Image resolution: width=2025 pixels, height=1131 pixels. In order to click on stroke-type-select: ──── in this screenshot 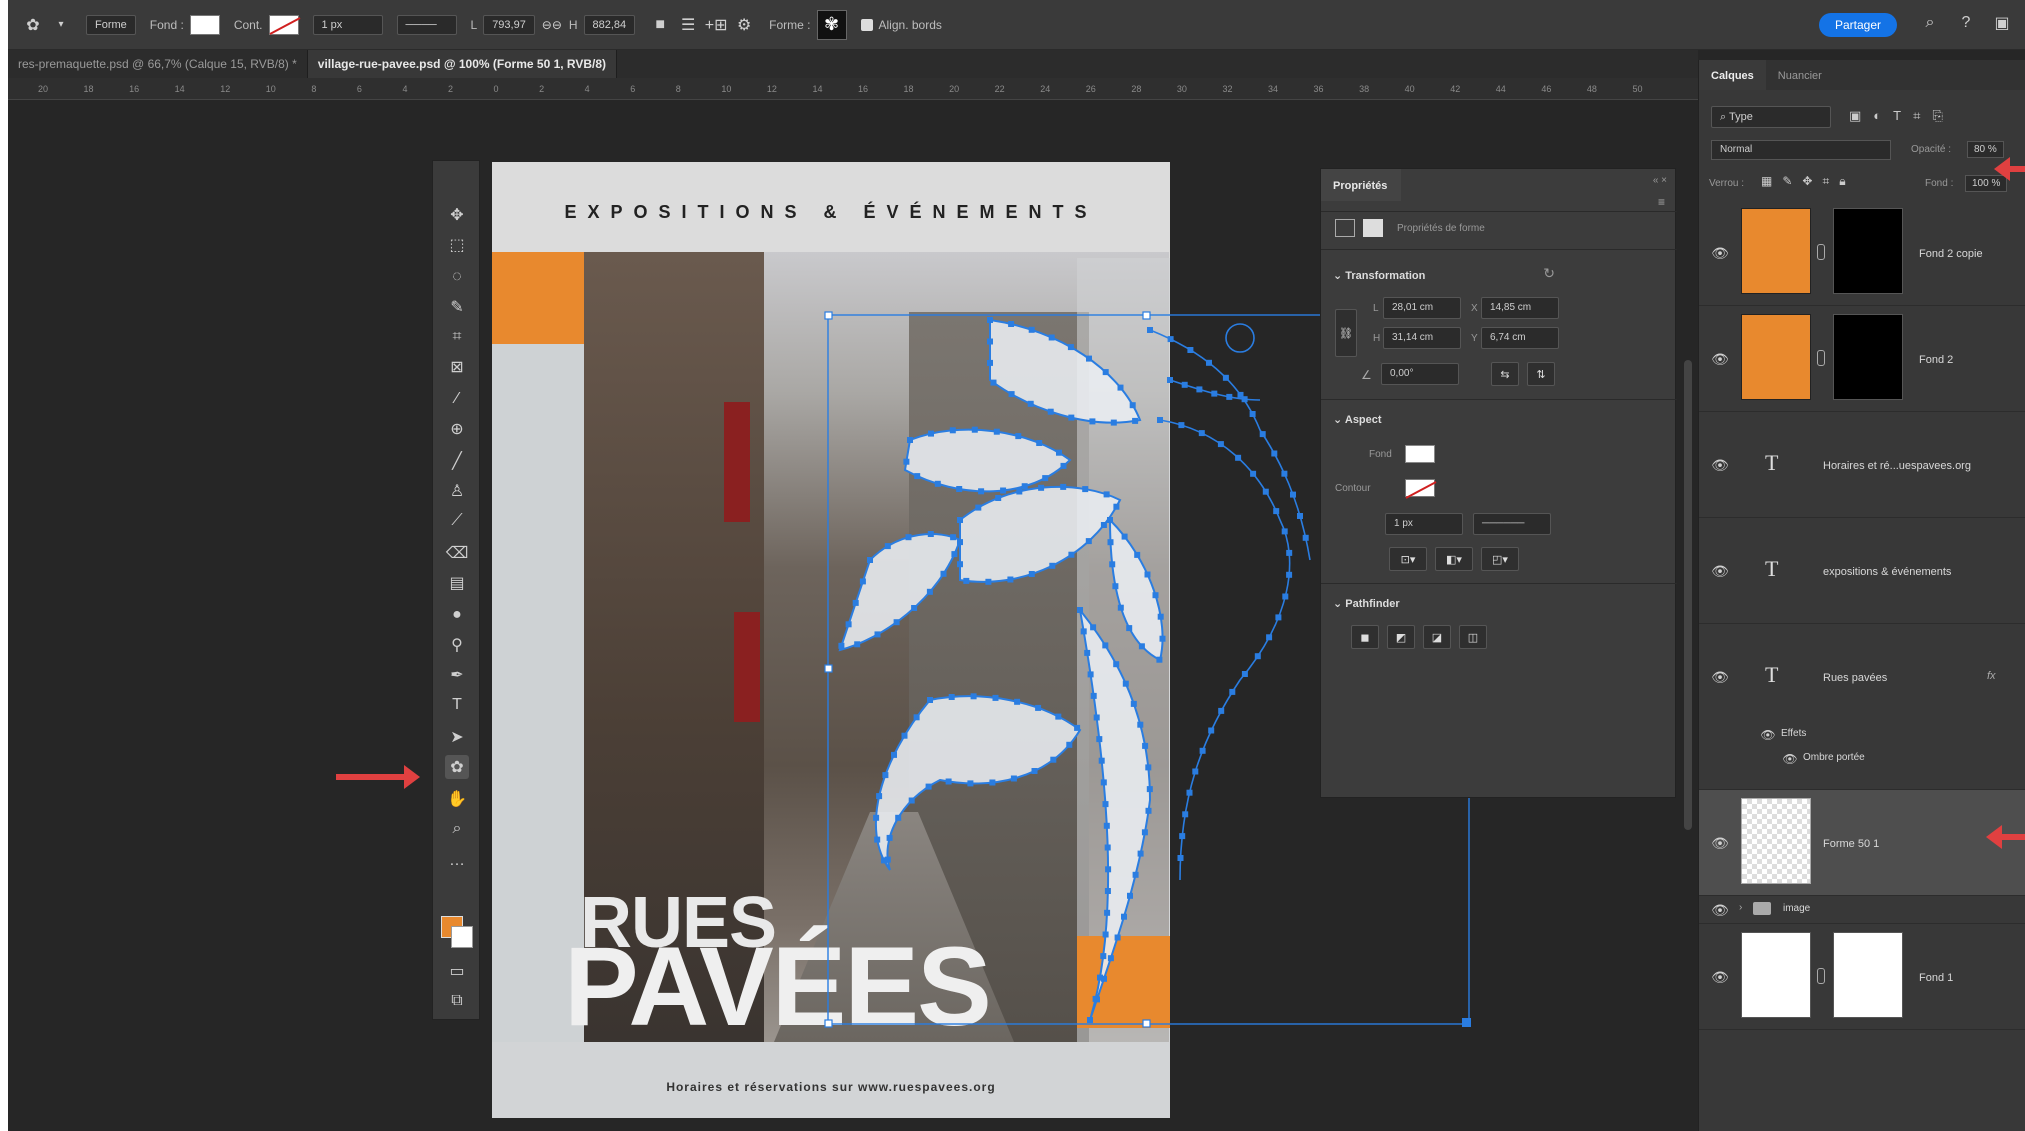, I will do `click(426, 24)`.